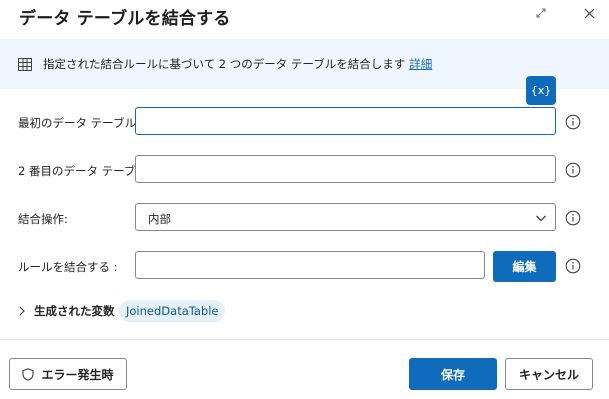 The width and height of the screenshot is (609, 399). Describe the element at coordinates (524, 266) in the screenshot. I see `edit-button: 編集` at that location.